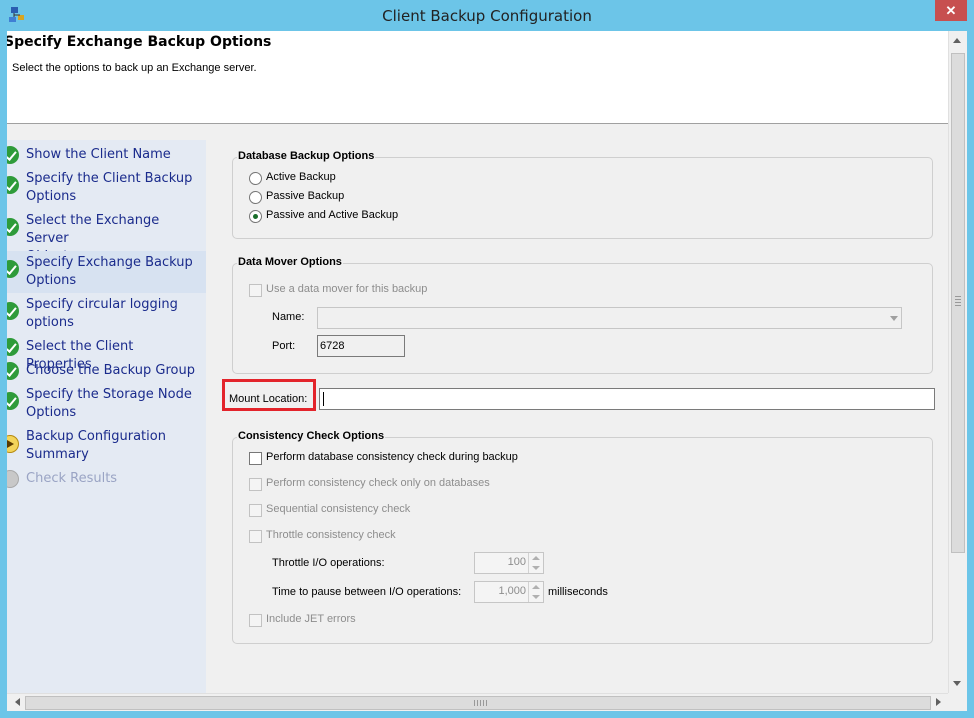 This screenshot has width=974, height=718. What do you see at coordinates (311, 619) in the screenshot?
I see `checkbox-label: Include JET errors` at bounding box center [311, 619].